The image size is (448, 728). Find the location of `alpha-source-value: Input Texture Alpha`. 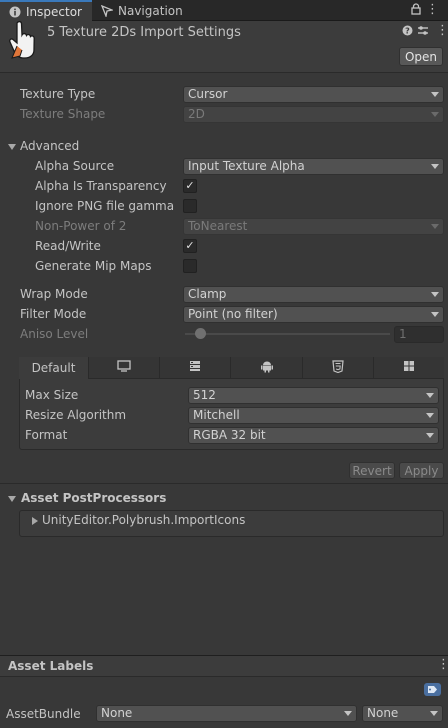

alpha-source-value: Input Texture Alpha is located at coordinates (246, 166).